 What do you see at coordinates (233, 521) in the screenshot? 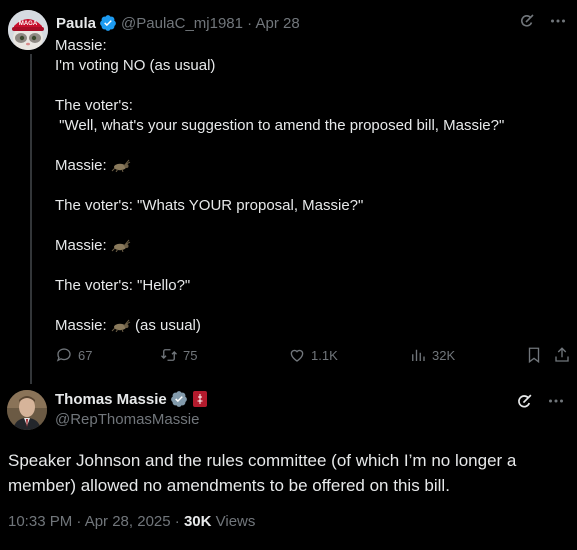
I see `views-label: Views` at bounding box center [233, 521].